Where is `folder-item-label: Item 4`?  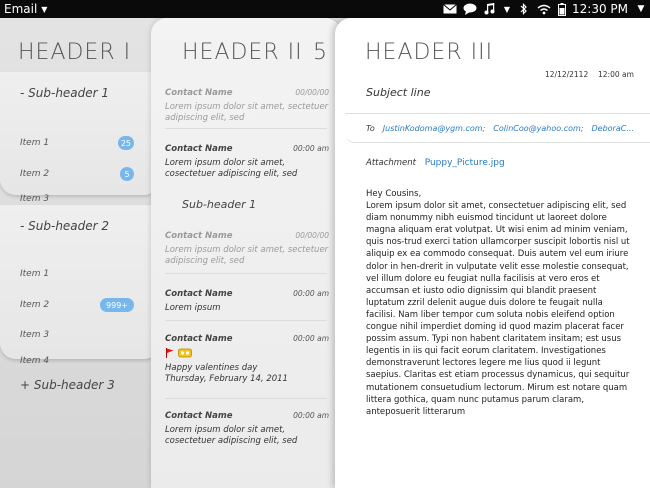
folder-item-label: Item 4 is located at coordinates (35, 361).